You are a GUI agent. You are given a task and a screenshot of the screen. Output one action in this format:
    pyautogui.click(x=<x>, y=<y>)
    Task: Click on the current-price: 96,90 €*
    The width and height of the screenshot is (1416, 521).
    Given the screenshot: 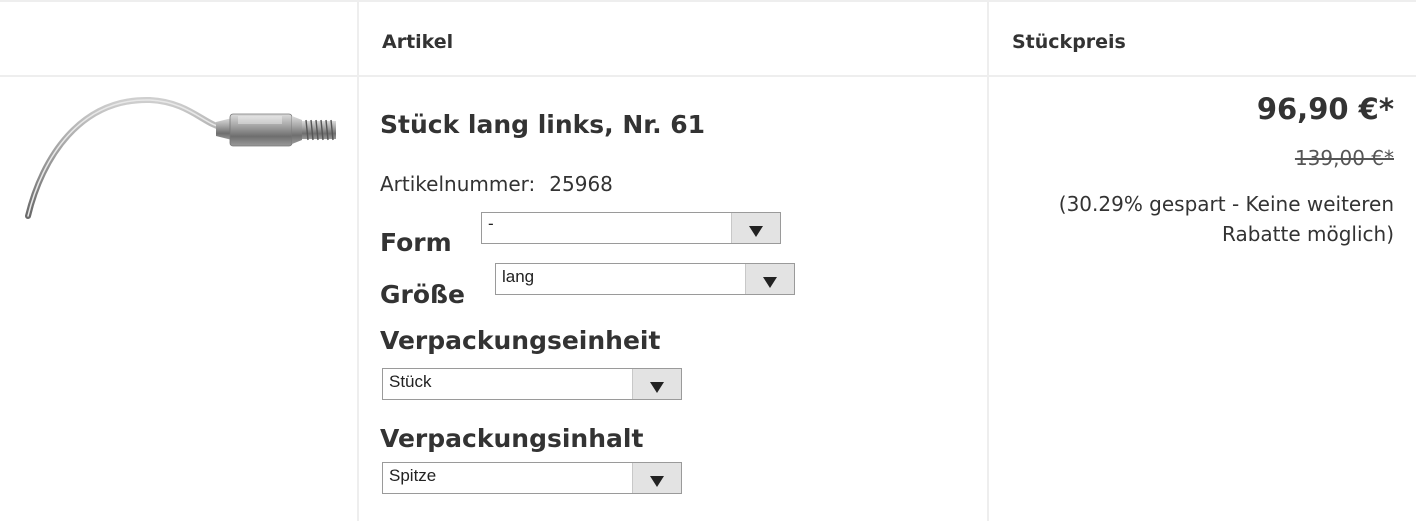 What is the action you would take?
    pyautogui.click(x=1325, y=109)
    